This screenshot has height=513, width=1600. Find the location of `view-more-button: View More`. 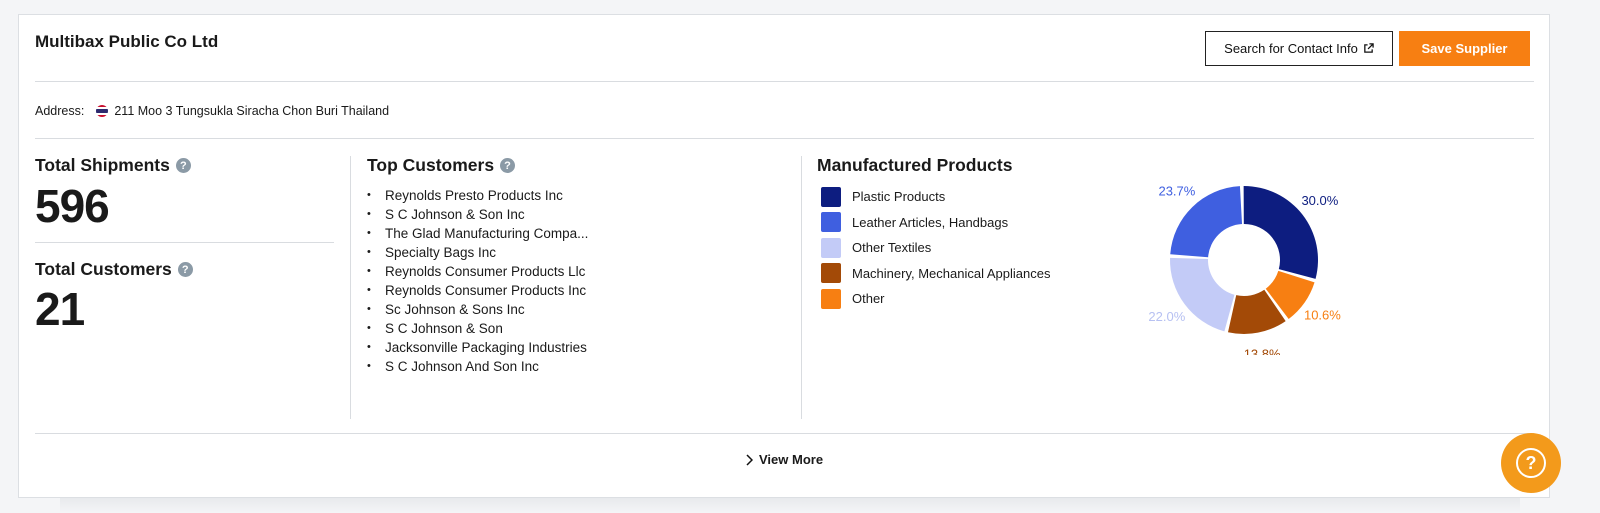

view-more-button: View More is located at coordinates (784, 459).